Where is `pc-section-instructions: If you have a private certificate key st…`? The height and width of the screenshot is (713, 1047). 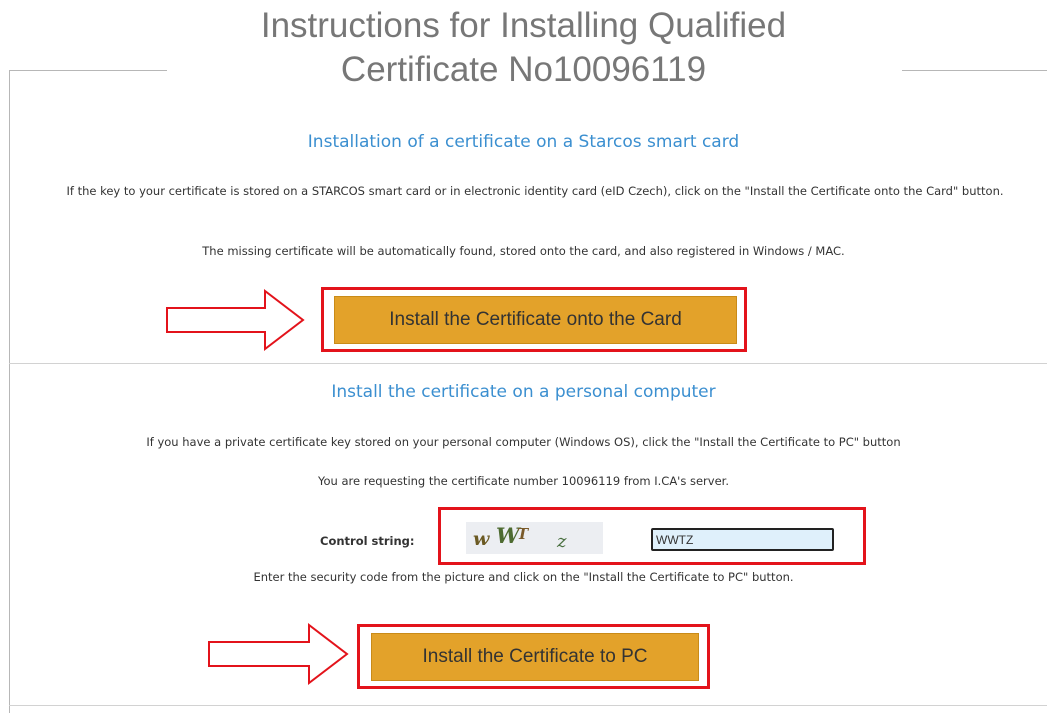 pc-section-instructions: If you have a private certificate key st… is located at coordinates (523, 442).